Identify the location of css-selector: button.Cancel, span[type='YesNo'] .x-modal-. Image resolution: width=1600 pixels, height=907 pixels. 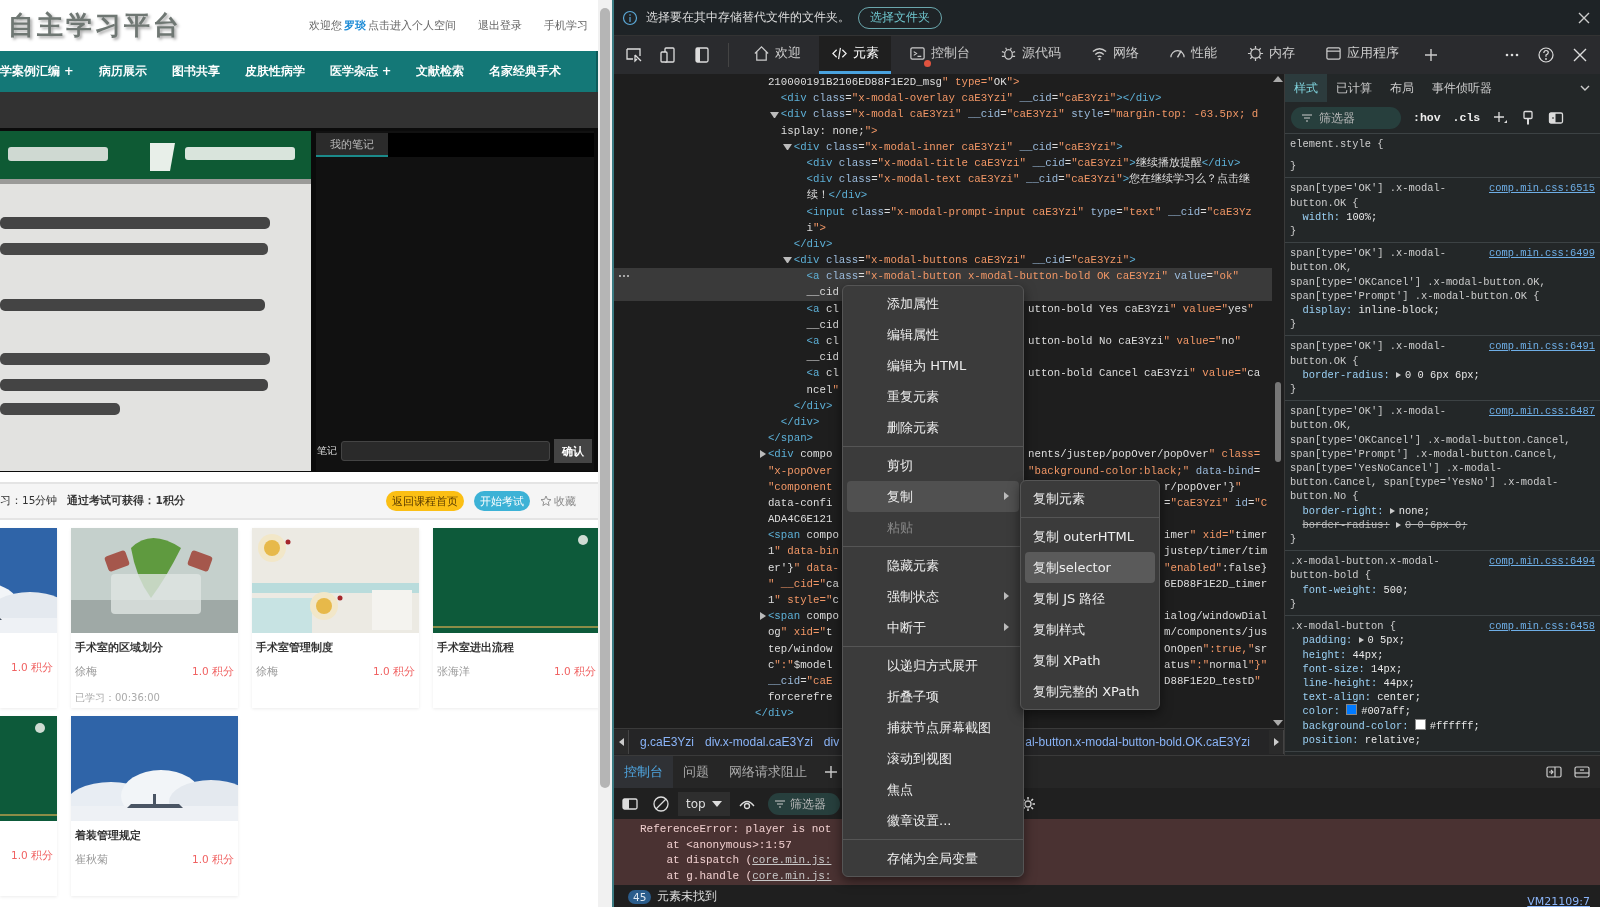
(1424, 482).